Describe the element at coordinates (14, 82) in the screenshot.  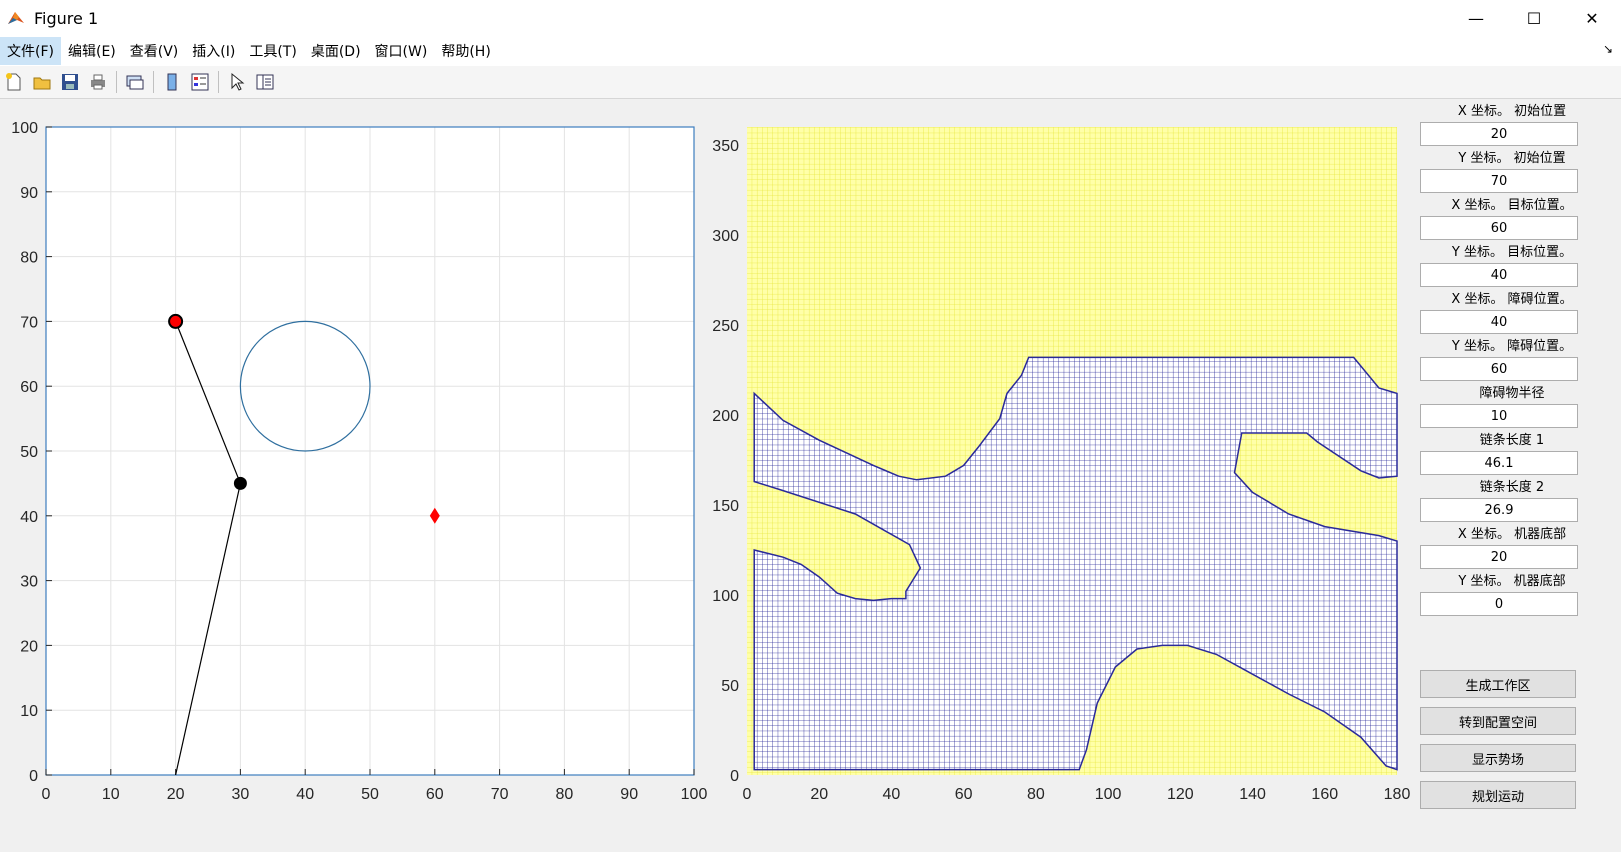
I see `new-figure-icon` at that location.